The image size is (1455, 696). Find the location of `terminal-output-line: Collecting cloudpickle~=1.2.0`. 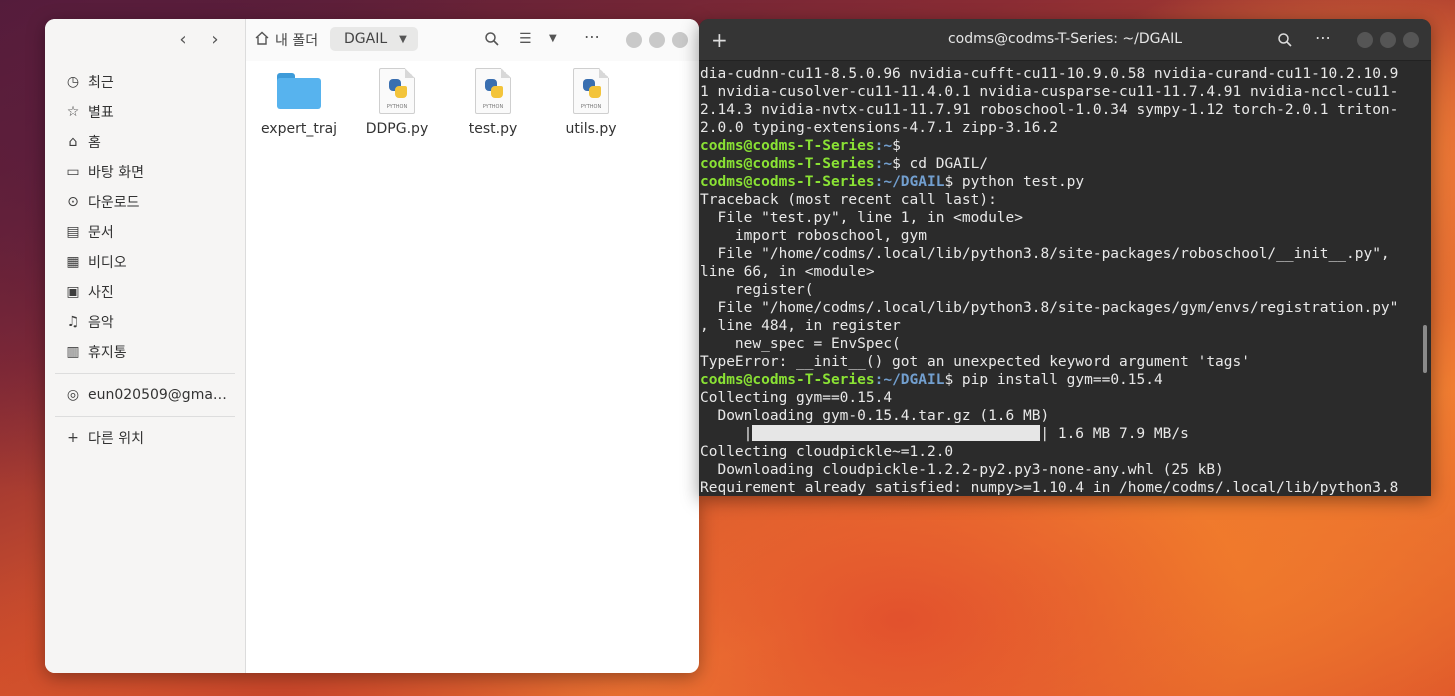

terminal-output-line: Collecting cloudpickle~=1.2.0 is located at coordinates (827, 452).